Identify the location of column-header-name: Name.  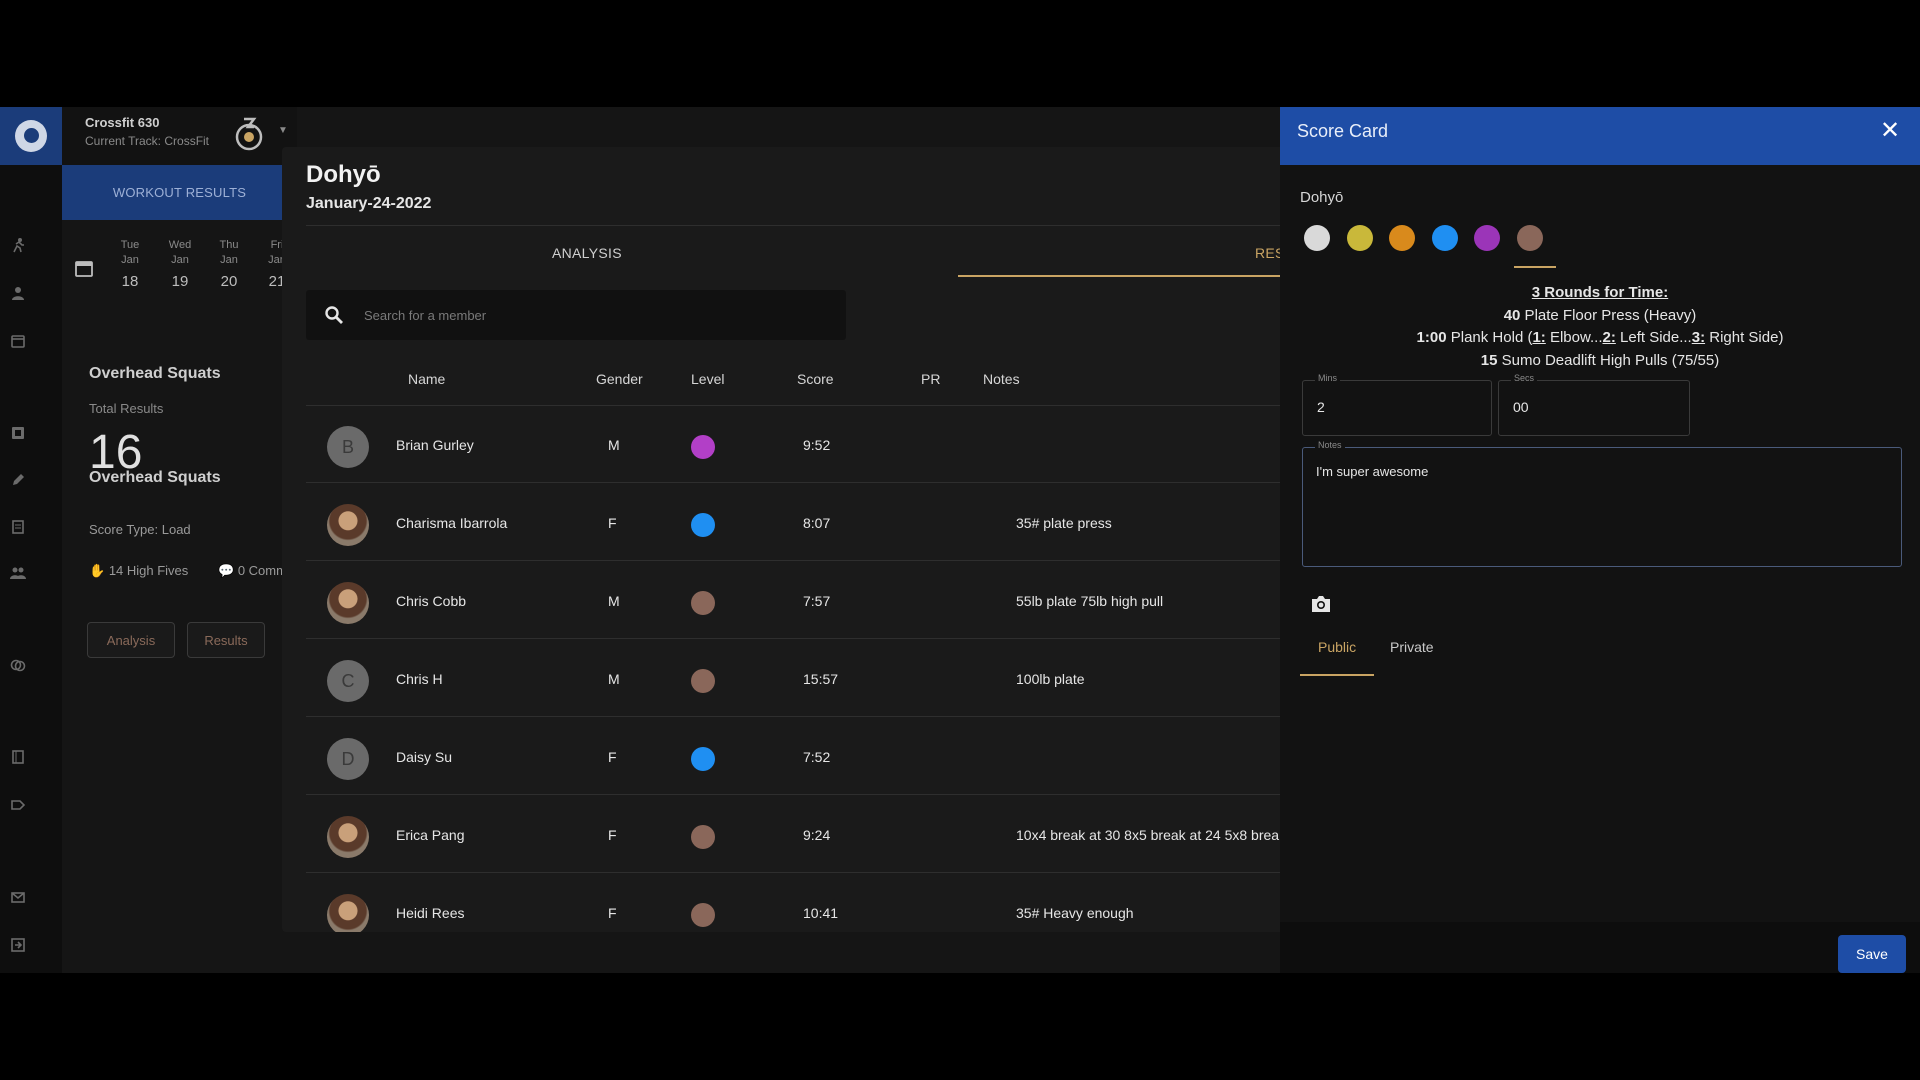
(426, 379).